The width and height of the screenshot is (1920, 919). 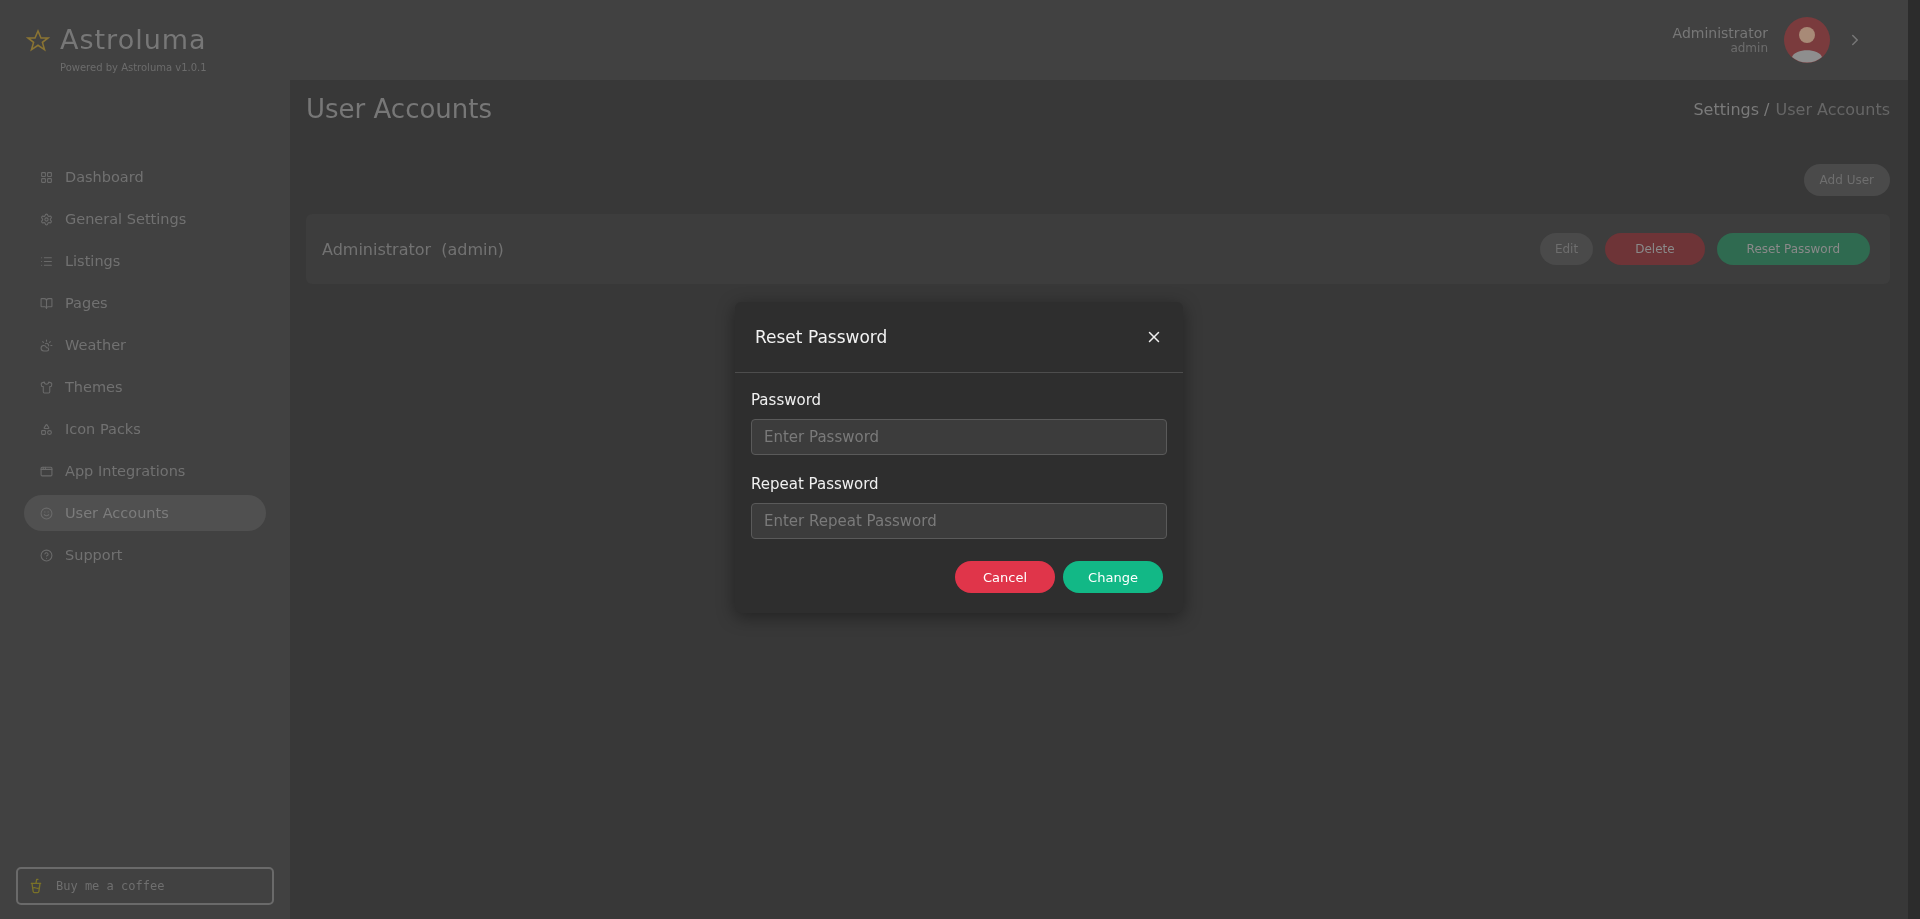 I want to click on cup-icon, so click(x=36, y=886).